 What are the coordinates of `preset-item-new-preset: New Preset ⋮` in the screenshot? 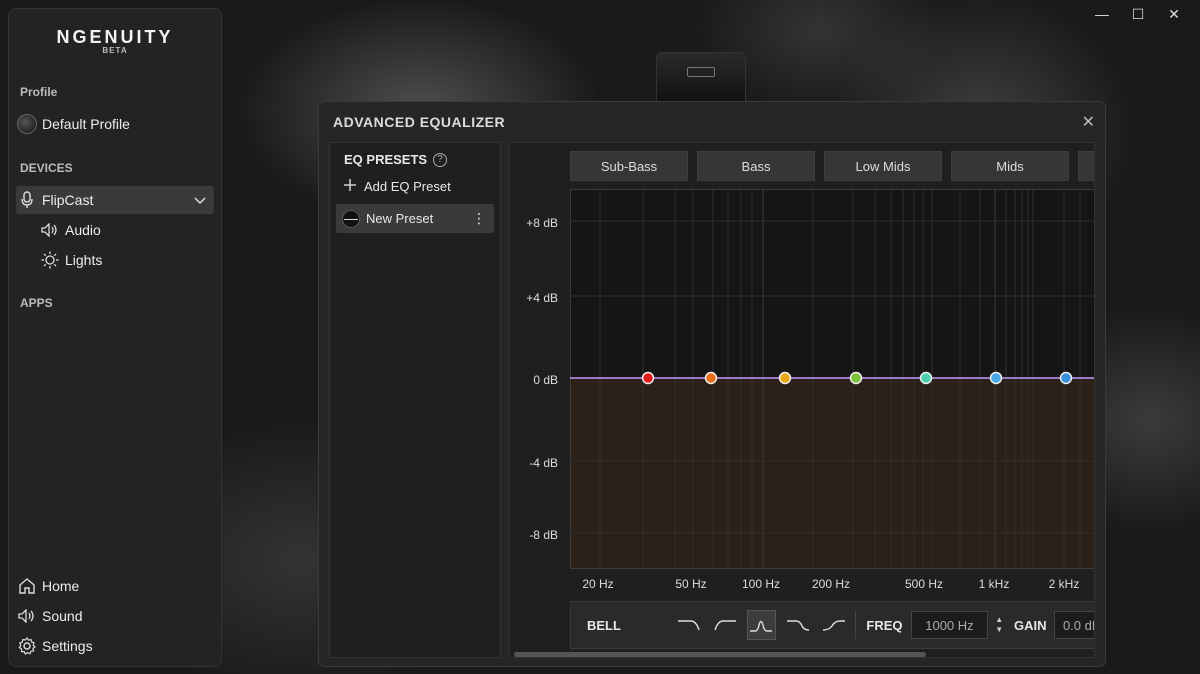 It's located at (415, 218).